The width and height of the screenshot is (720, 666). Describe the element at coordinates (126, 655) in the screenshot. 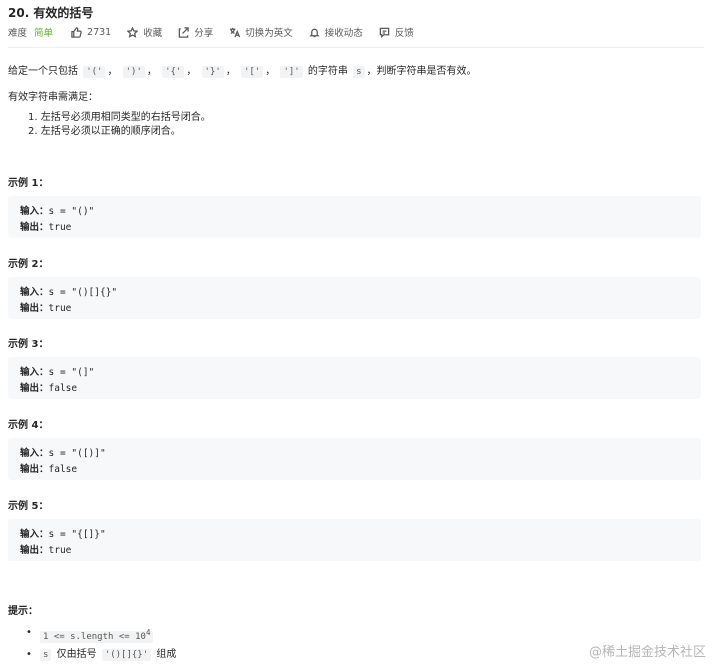

I see `hint-code: '()[]{}'` at that location.